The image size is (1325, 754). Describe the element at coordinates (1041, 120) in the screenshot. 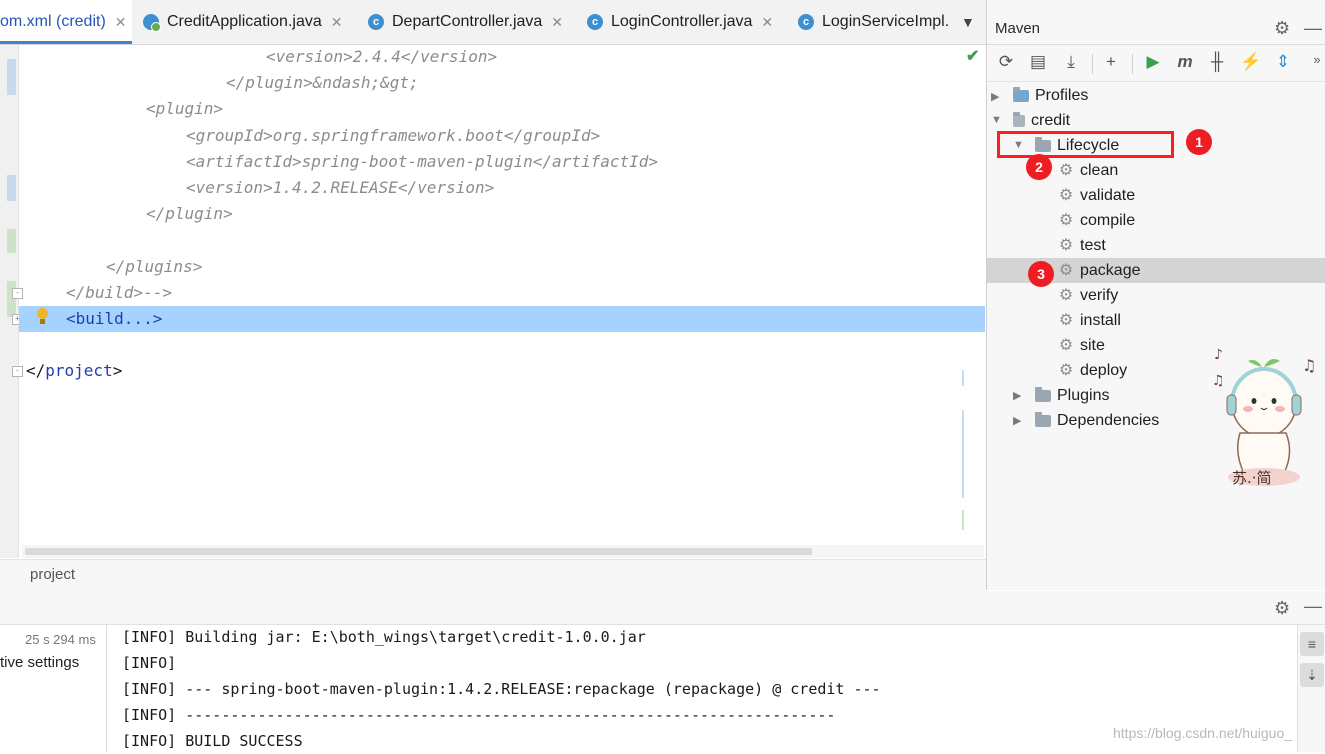

I see `tree-item-credit: credit` at that location.